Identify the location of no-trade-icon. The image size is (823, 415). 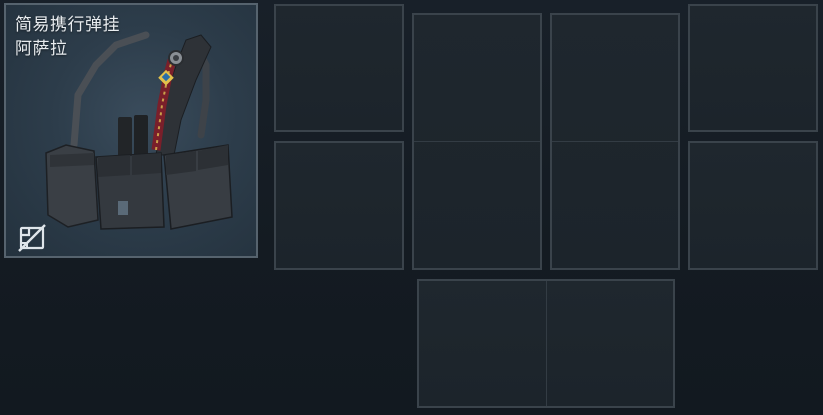
(32, 238).